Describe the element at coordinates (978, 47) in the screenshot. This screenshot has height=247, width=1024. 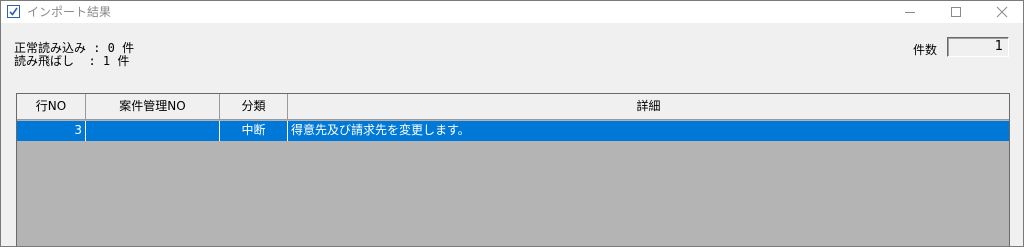
I see `count-field: 1` at that location.